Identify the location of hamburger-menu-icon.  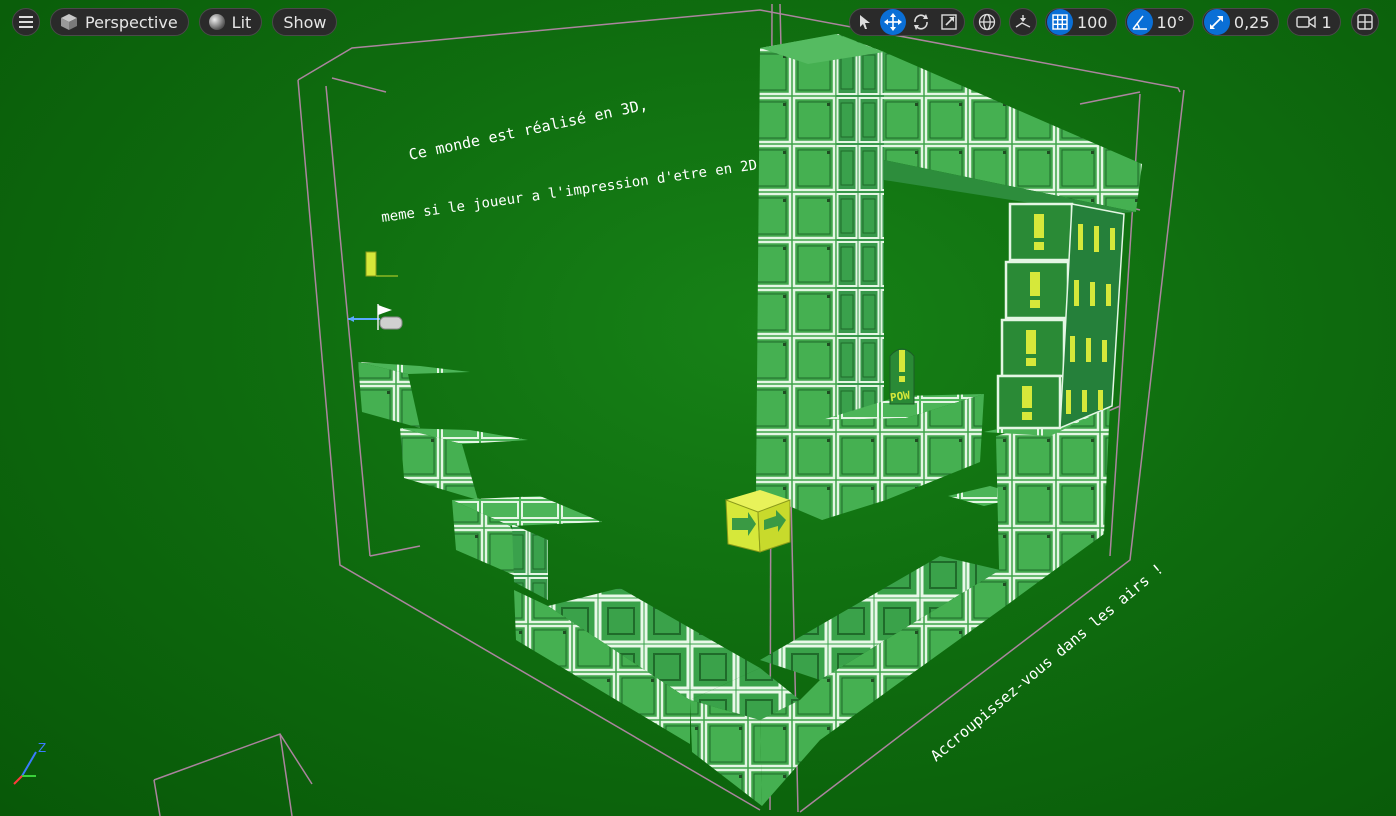
(26, 22).